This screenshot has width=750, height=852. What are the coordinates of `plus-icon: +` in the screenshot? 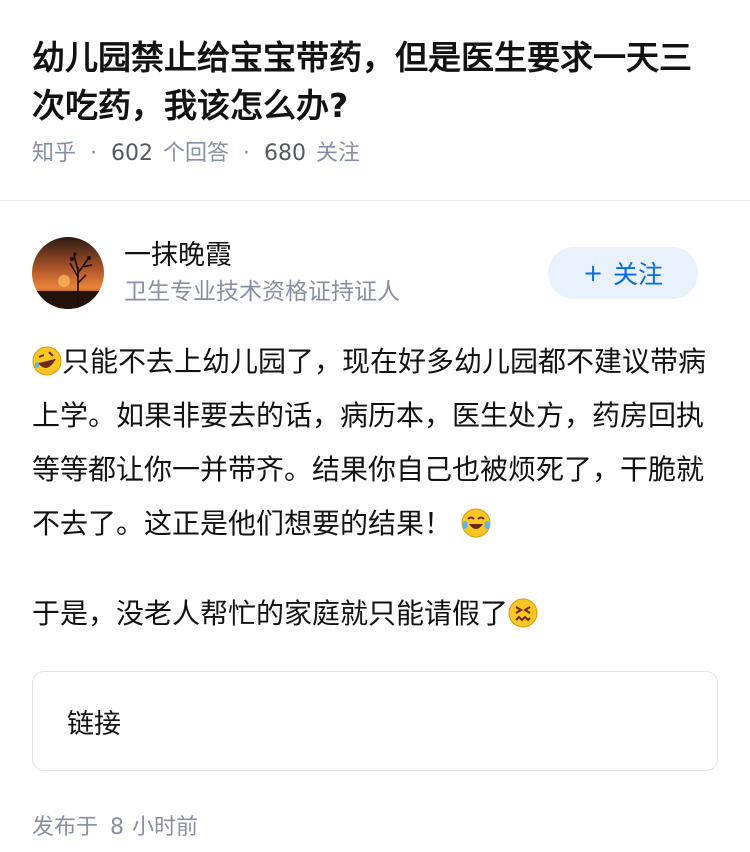 It's located at (593, 272).